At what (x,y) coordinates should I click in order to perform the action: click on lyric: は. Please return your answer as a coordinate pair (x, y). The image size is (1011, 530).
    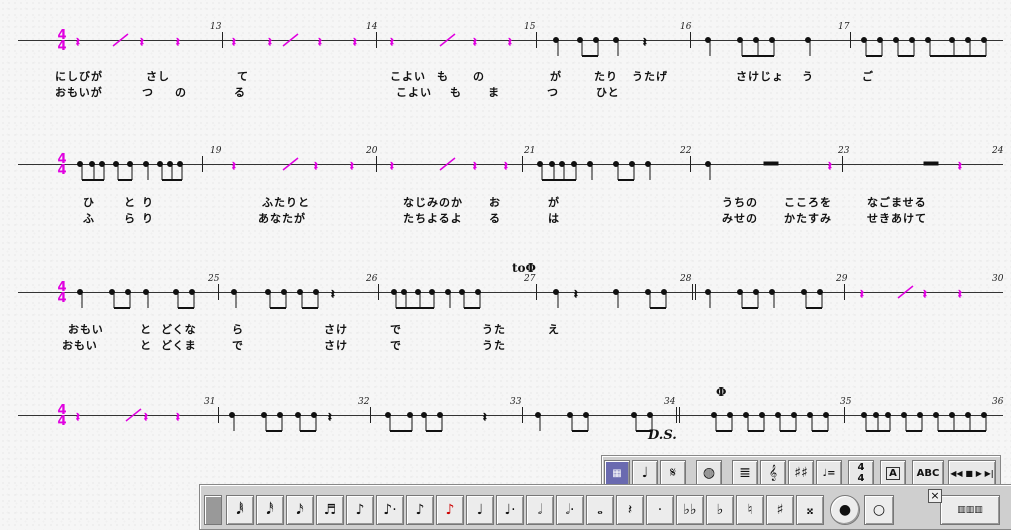
    Looking at the image, I should click on (554, 218).